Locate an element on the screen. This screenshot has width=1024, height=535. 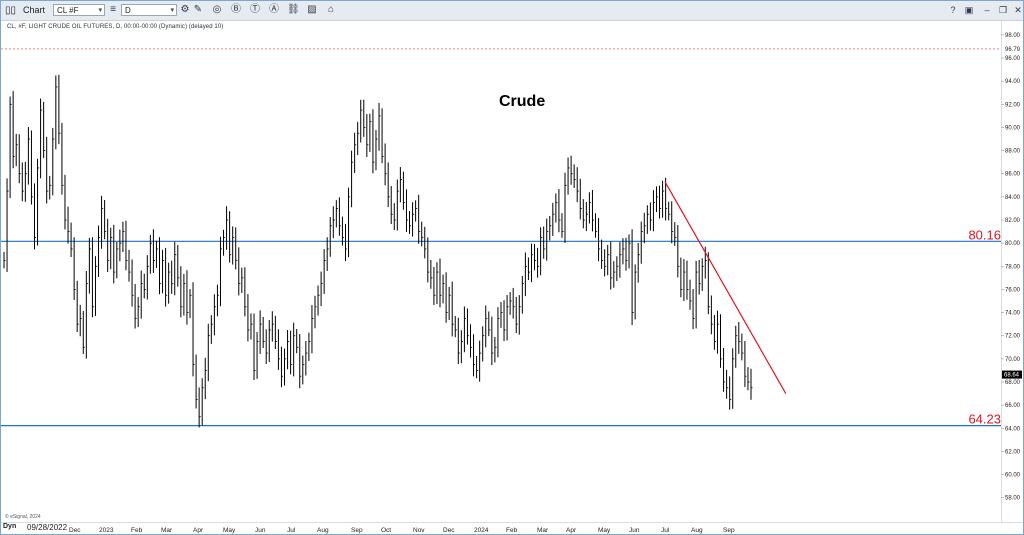
y-tick-label: 66.00 is located at coordinates (1013, 406).